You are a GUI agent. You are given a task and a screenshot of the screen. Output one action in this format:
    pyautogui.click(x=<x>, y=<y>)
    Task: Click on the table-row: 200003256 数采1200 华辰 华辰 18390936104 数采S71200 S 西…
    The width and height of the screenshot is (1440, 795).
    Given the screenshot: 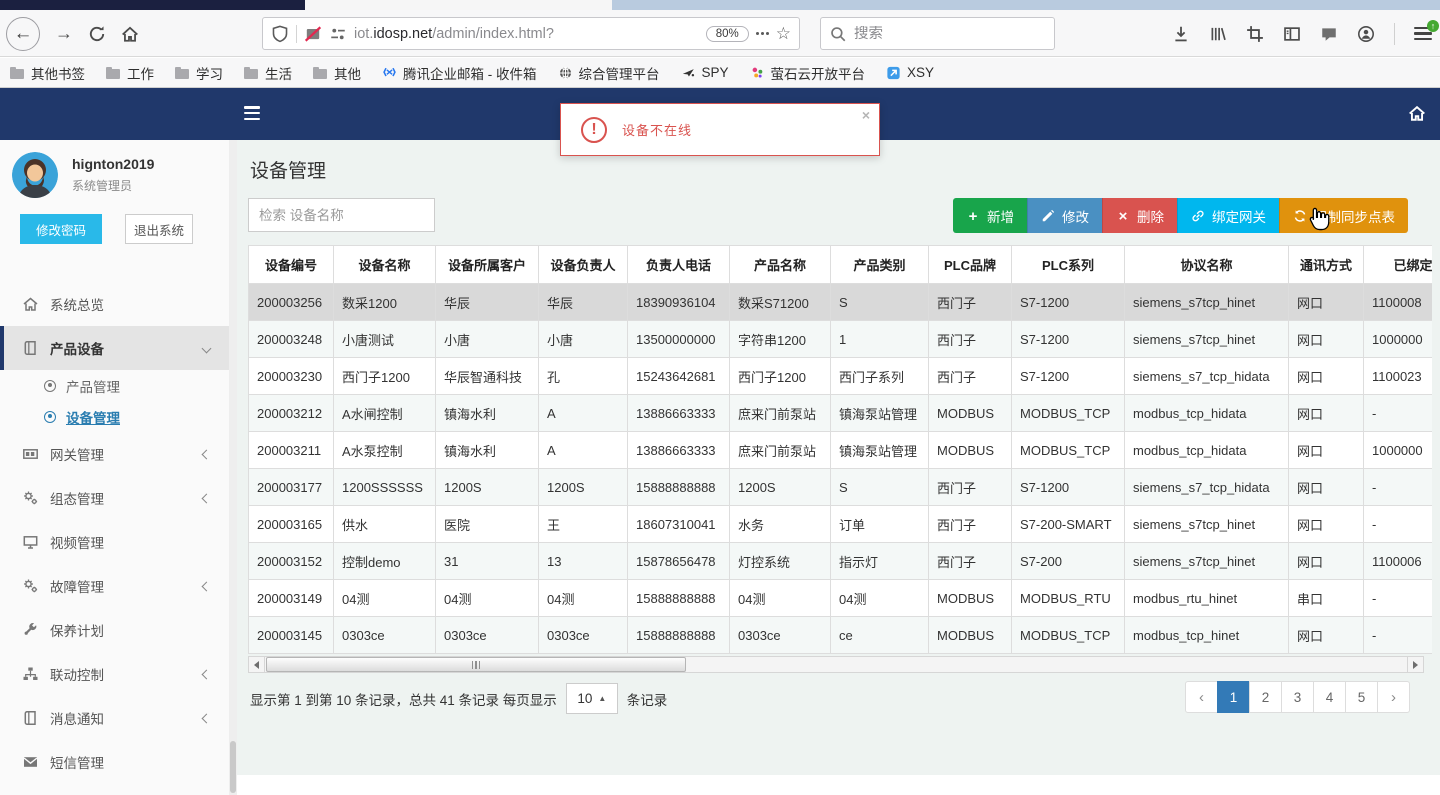 What is the action you would take?
    pyautogui.click(x=840, y=302)
    